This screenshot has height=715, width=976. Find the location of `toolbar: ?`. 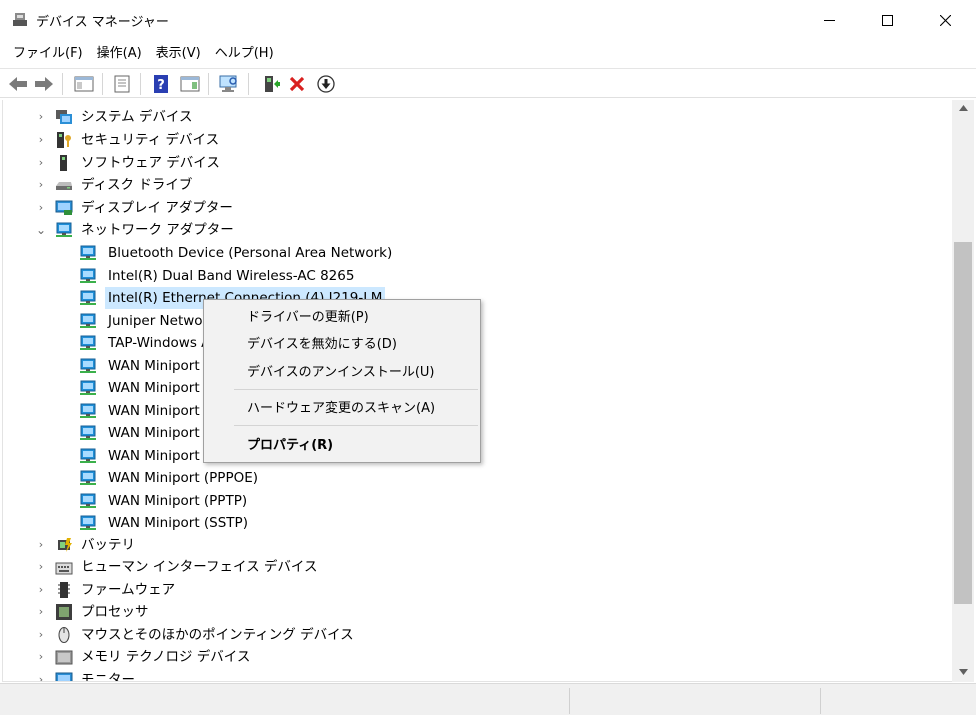

toolbar: ? is located at coordinates (488, 83).